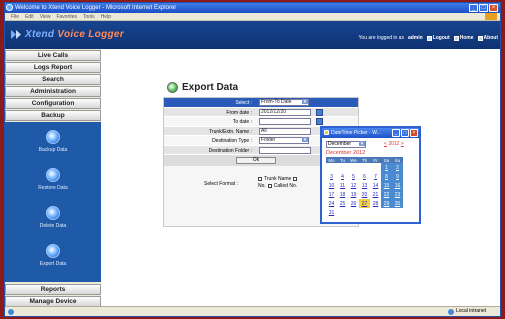  What do you see at coordinates (53, 250) in the screenshot?
I see `export-data-icon` at bounding box center [53, 250].